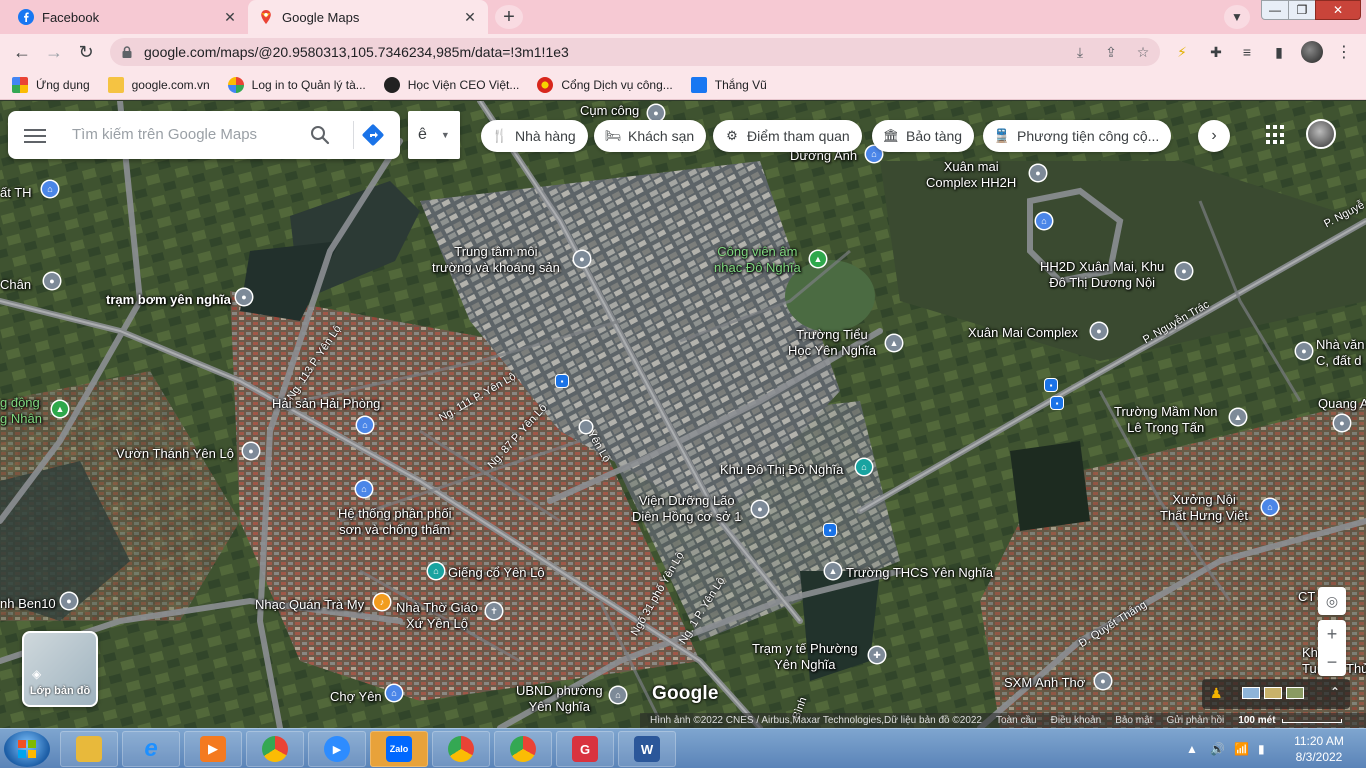 The image size is (1366, 768). Describe the element at coordinates (1275, 10) in the screenshot. I see `minimize-button: —` at that location.